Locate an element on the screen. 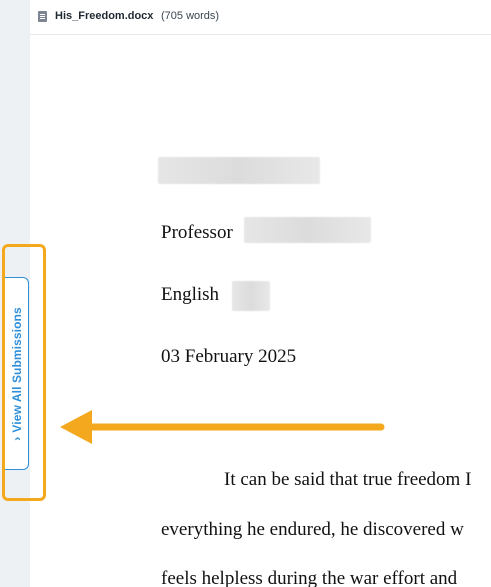 Image resolution: width=491 pixels, height=587 pixels. annotation-arrow is located at coordinates (222, 427).